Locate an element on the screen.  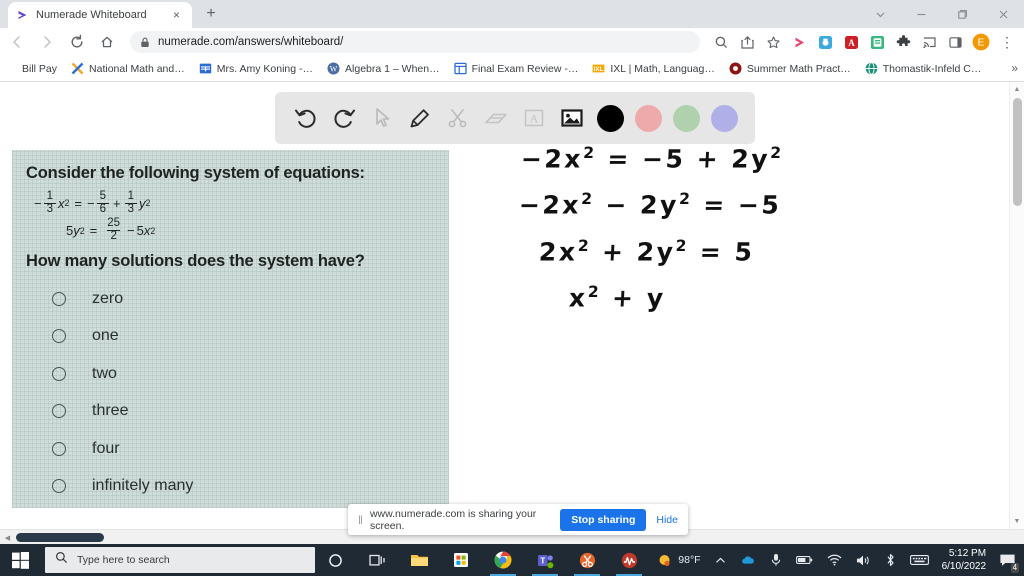
option-one: one is located at coordinates (230, 336).